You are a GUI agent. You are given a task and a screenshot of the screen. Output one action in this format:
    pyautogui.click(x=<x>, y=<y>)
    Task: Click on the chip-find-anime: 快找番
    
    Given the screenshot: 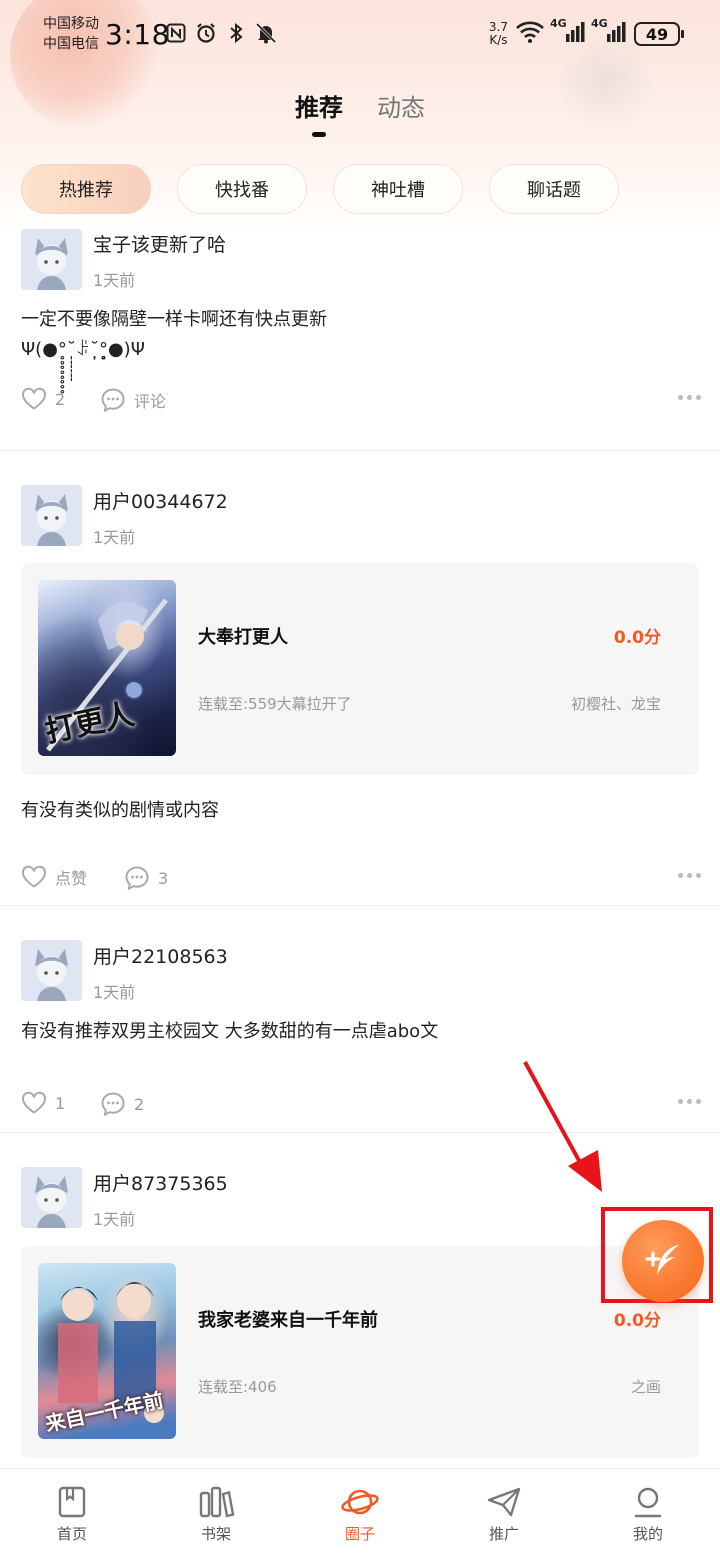 What is the action you would take?
    pyautogui.click(x=242, y=189)
    